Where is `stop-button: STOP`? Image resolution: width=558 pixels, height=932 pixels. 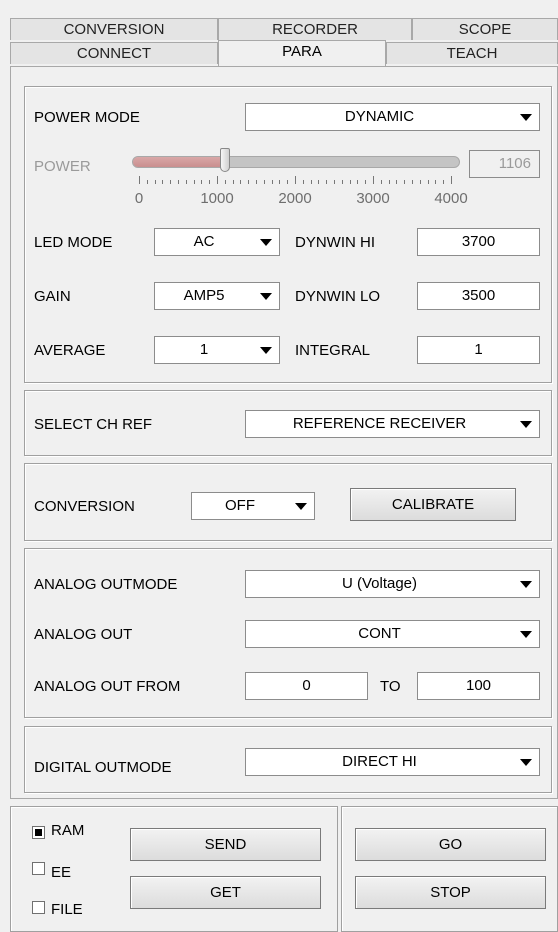
stop-button: STOP is located at coordinates (450, 892).